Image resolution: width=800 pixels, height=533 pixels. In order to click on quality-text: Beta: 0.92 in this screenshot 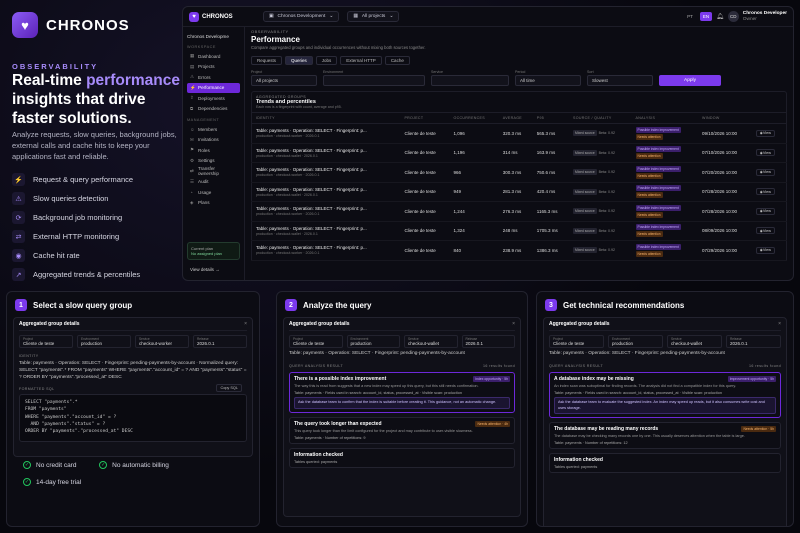, I will do `click(607, 211)`.